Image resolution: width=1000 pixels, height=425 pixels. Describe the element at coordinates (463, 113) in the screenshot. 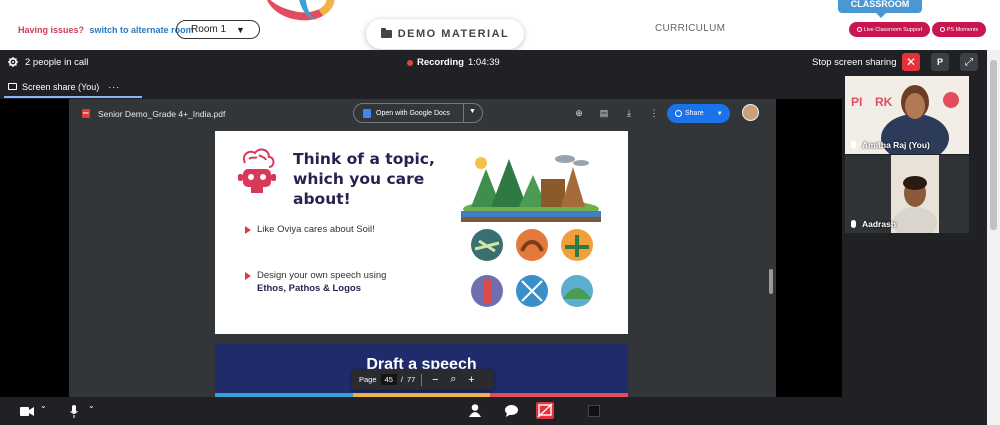

I see `button-divider` at that location.